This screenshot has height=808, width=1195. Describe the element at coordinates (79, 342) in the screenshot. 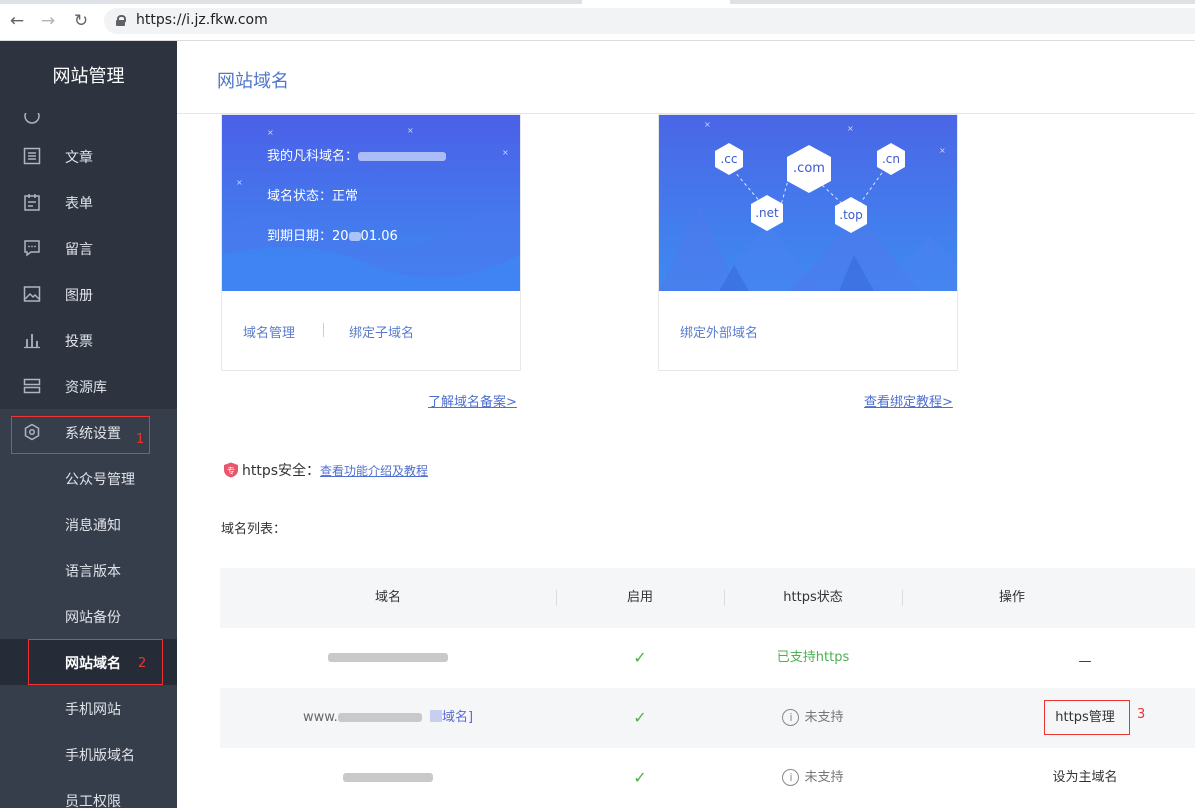

I see `sidebar-item-label: 投票` at that location.